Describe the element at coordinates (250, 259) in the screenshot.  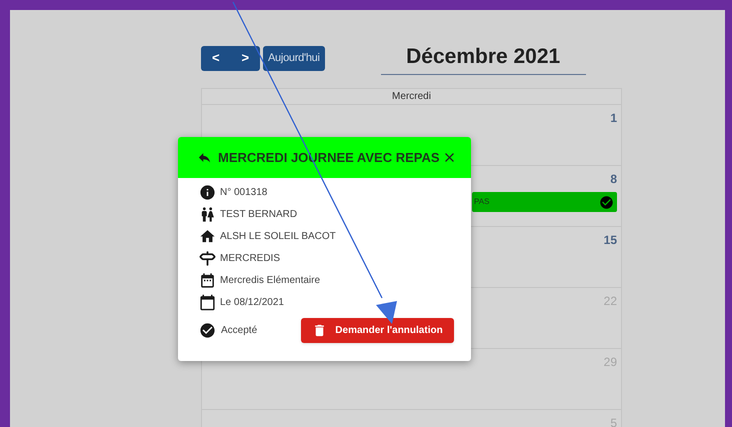
I see `detail-text: MERCREDIS` at that location.